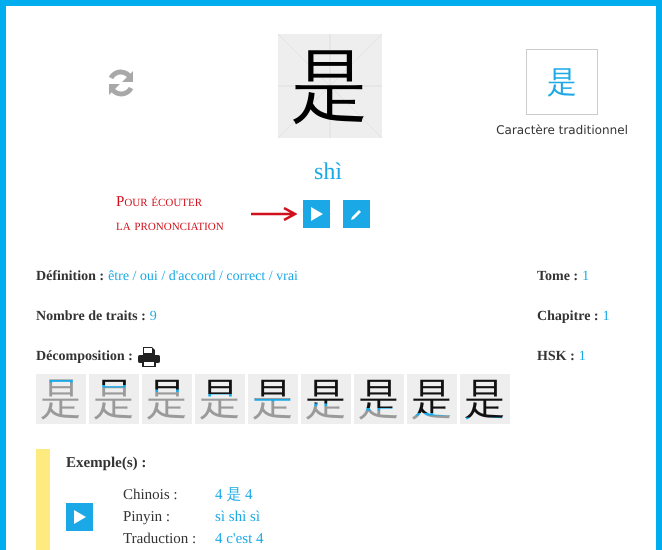 Image resolution: width=662 pixels, height=550 pixels. What do you see at coordinates (148, 357) in the screenshot?
I see `printer-icon` at bounding box center [148, 357].